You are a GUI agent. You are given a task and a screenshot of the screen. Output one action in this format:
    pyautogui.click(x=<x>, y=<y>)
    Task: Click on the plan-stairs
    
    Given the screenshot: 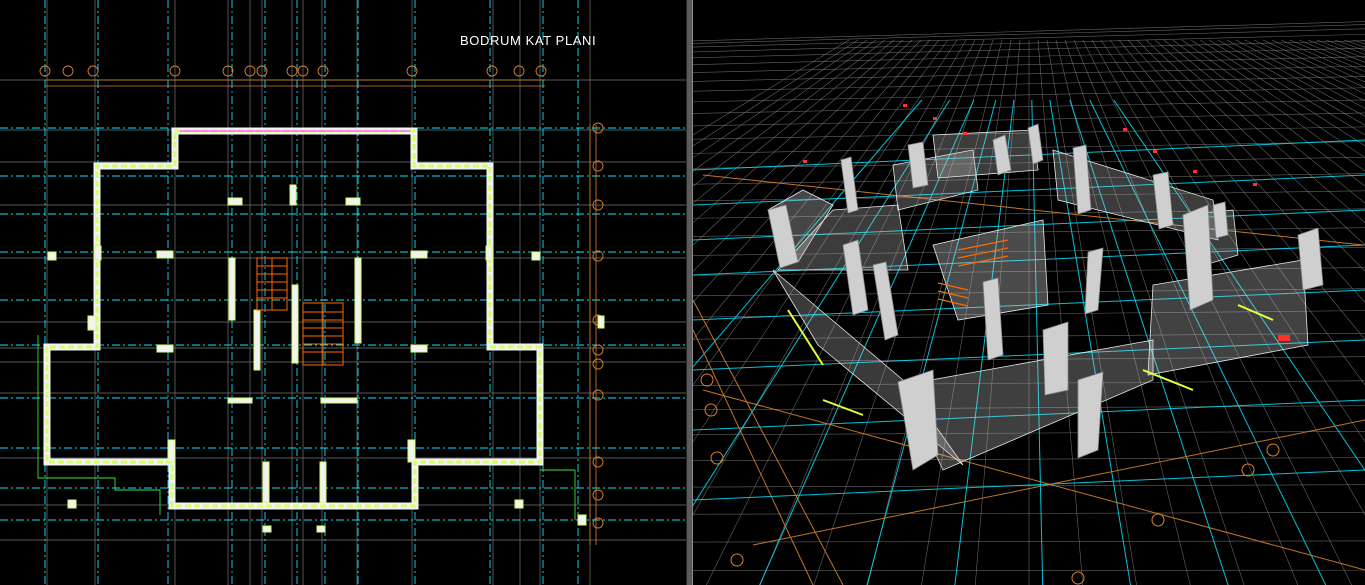 What is the action you would take?
    pyautogui.click(x=300, y=311)
    